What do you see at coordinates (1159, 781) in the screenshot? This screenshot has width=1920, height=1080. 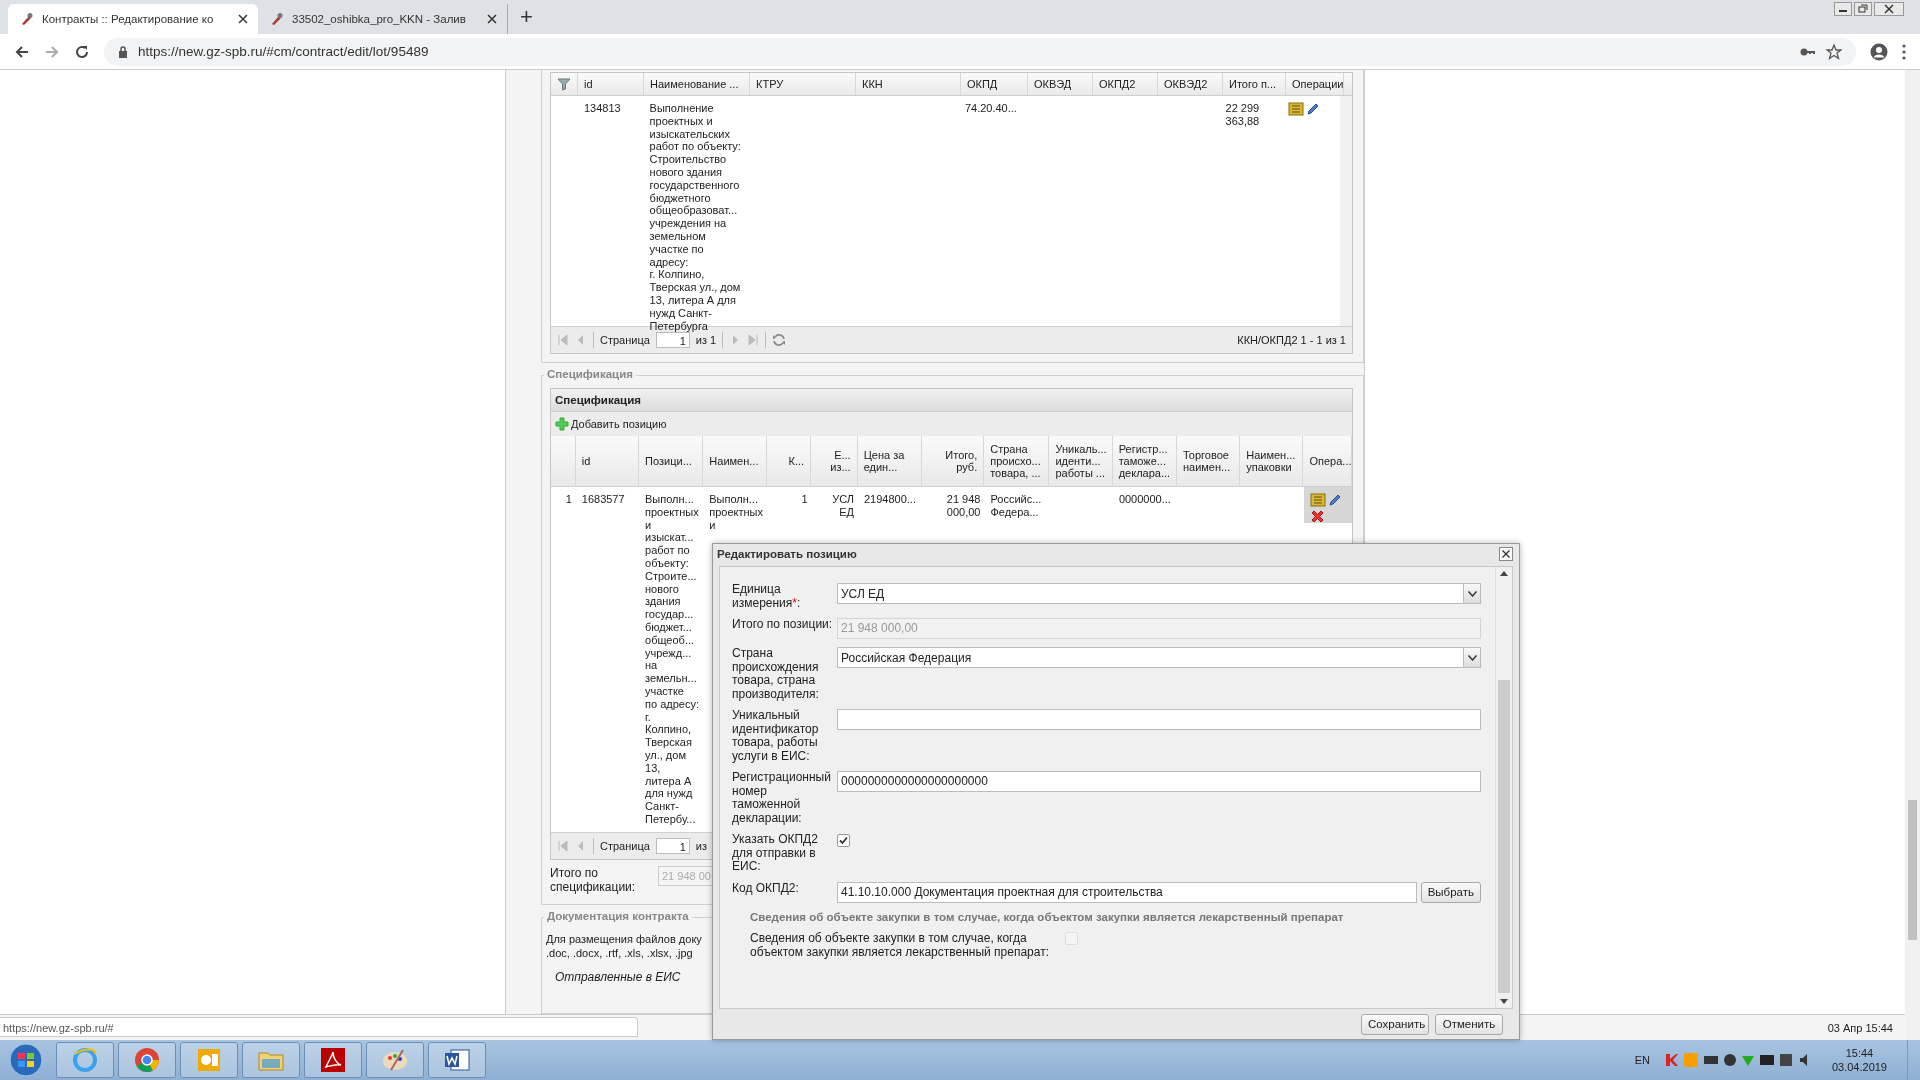 I see `text-field: 0000000000000000000000` at bounding box center [1159, 781].